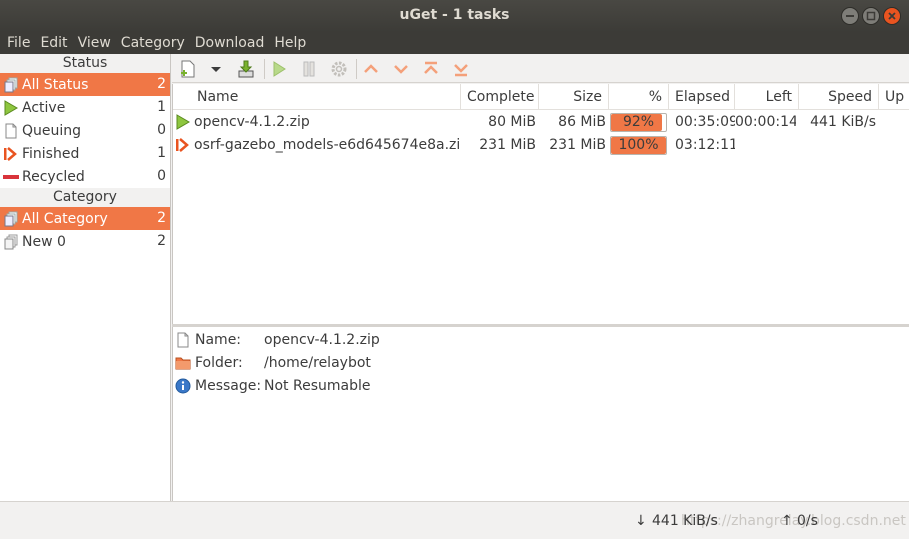 Image resolution: width=909 pixels, height=539 pixels. I want to click on sidebar-item-label: Recycled, so click(53, 176).